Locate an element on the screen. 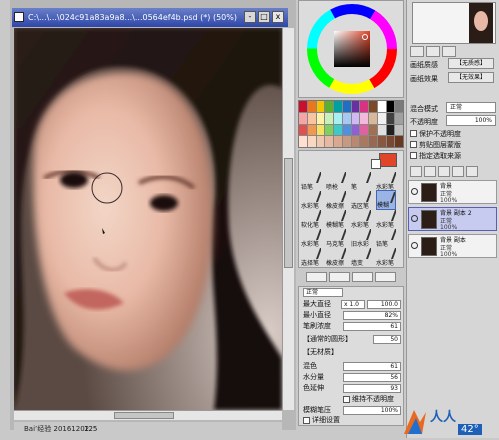  color-swatch-grid is located at coordinates (351, 124).